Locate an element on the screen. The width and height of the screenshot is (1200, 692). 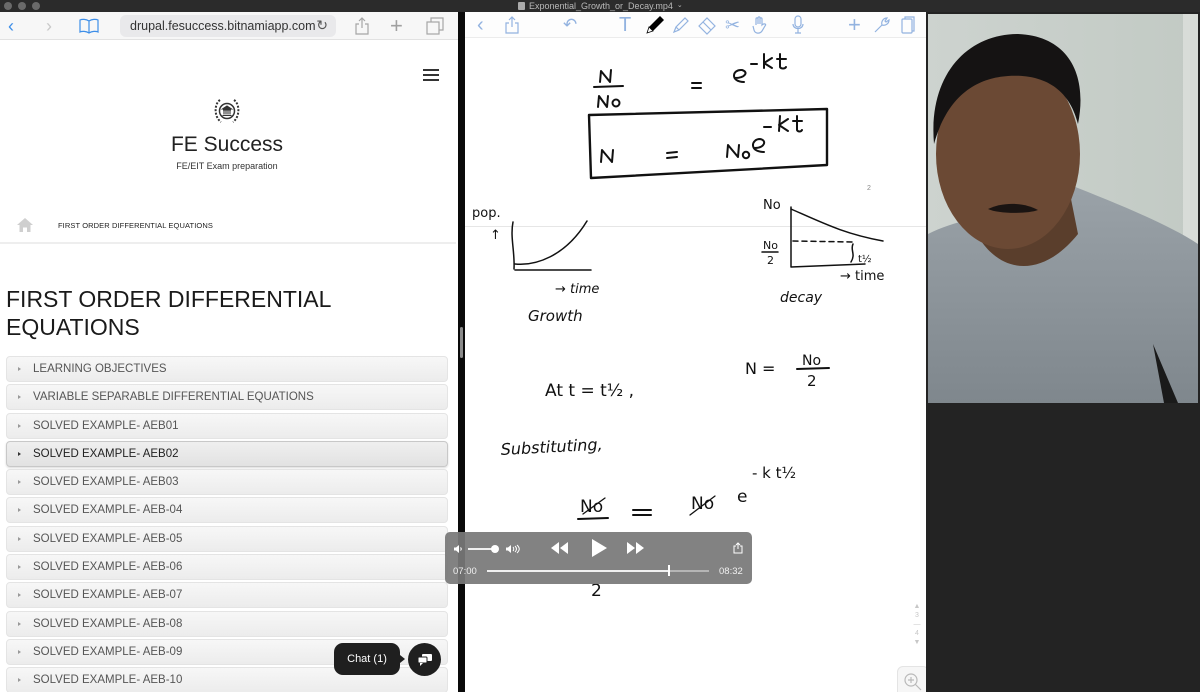
svg-text: e is located at coordinates (742, 497).